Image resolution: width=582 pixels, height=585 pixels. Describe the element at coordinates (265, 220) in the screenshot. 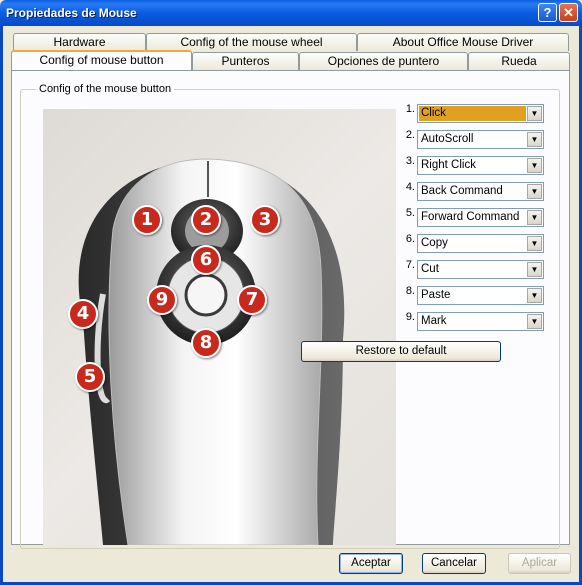

I see `button-badge-3: 3` at that location.